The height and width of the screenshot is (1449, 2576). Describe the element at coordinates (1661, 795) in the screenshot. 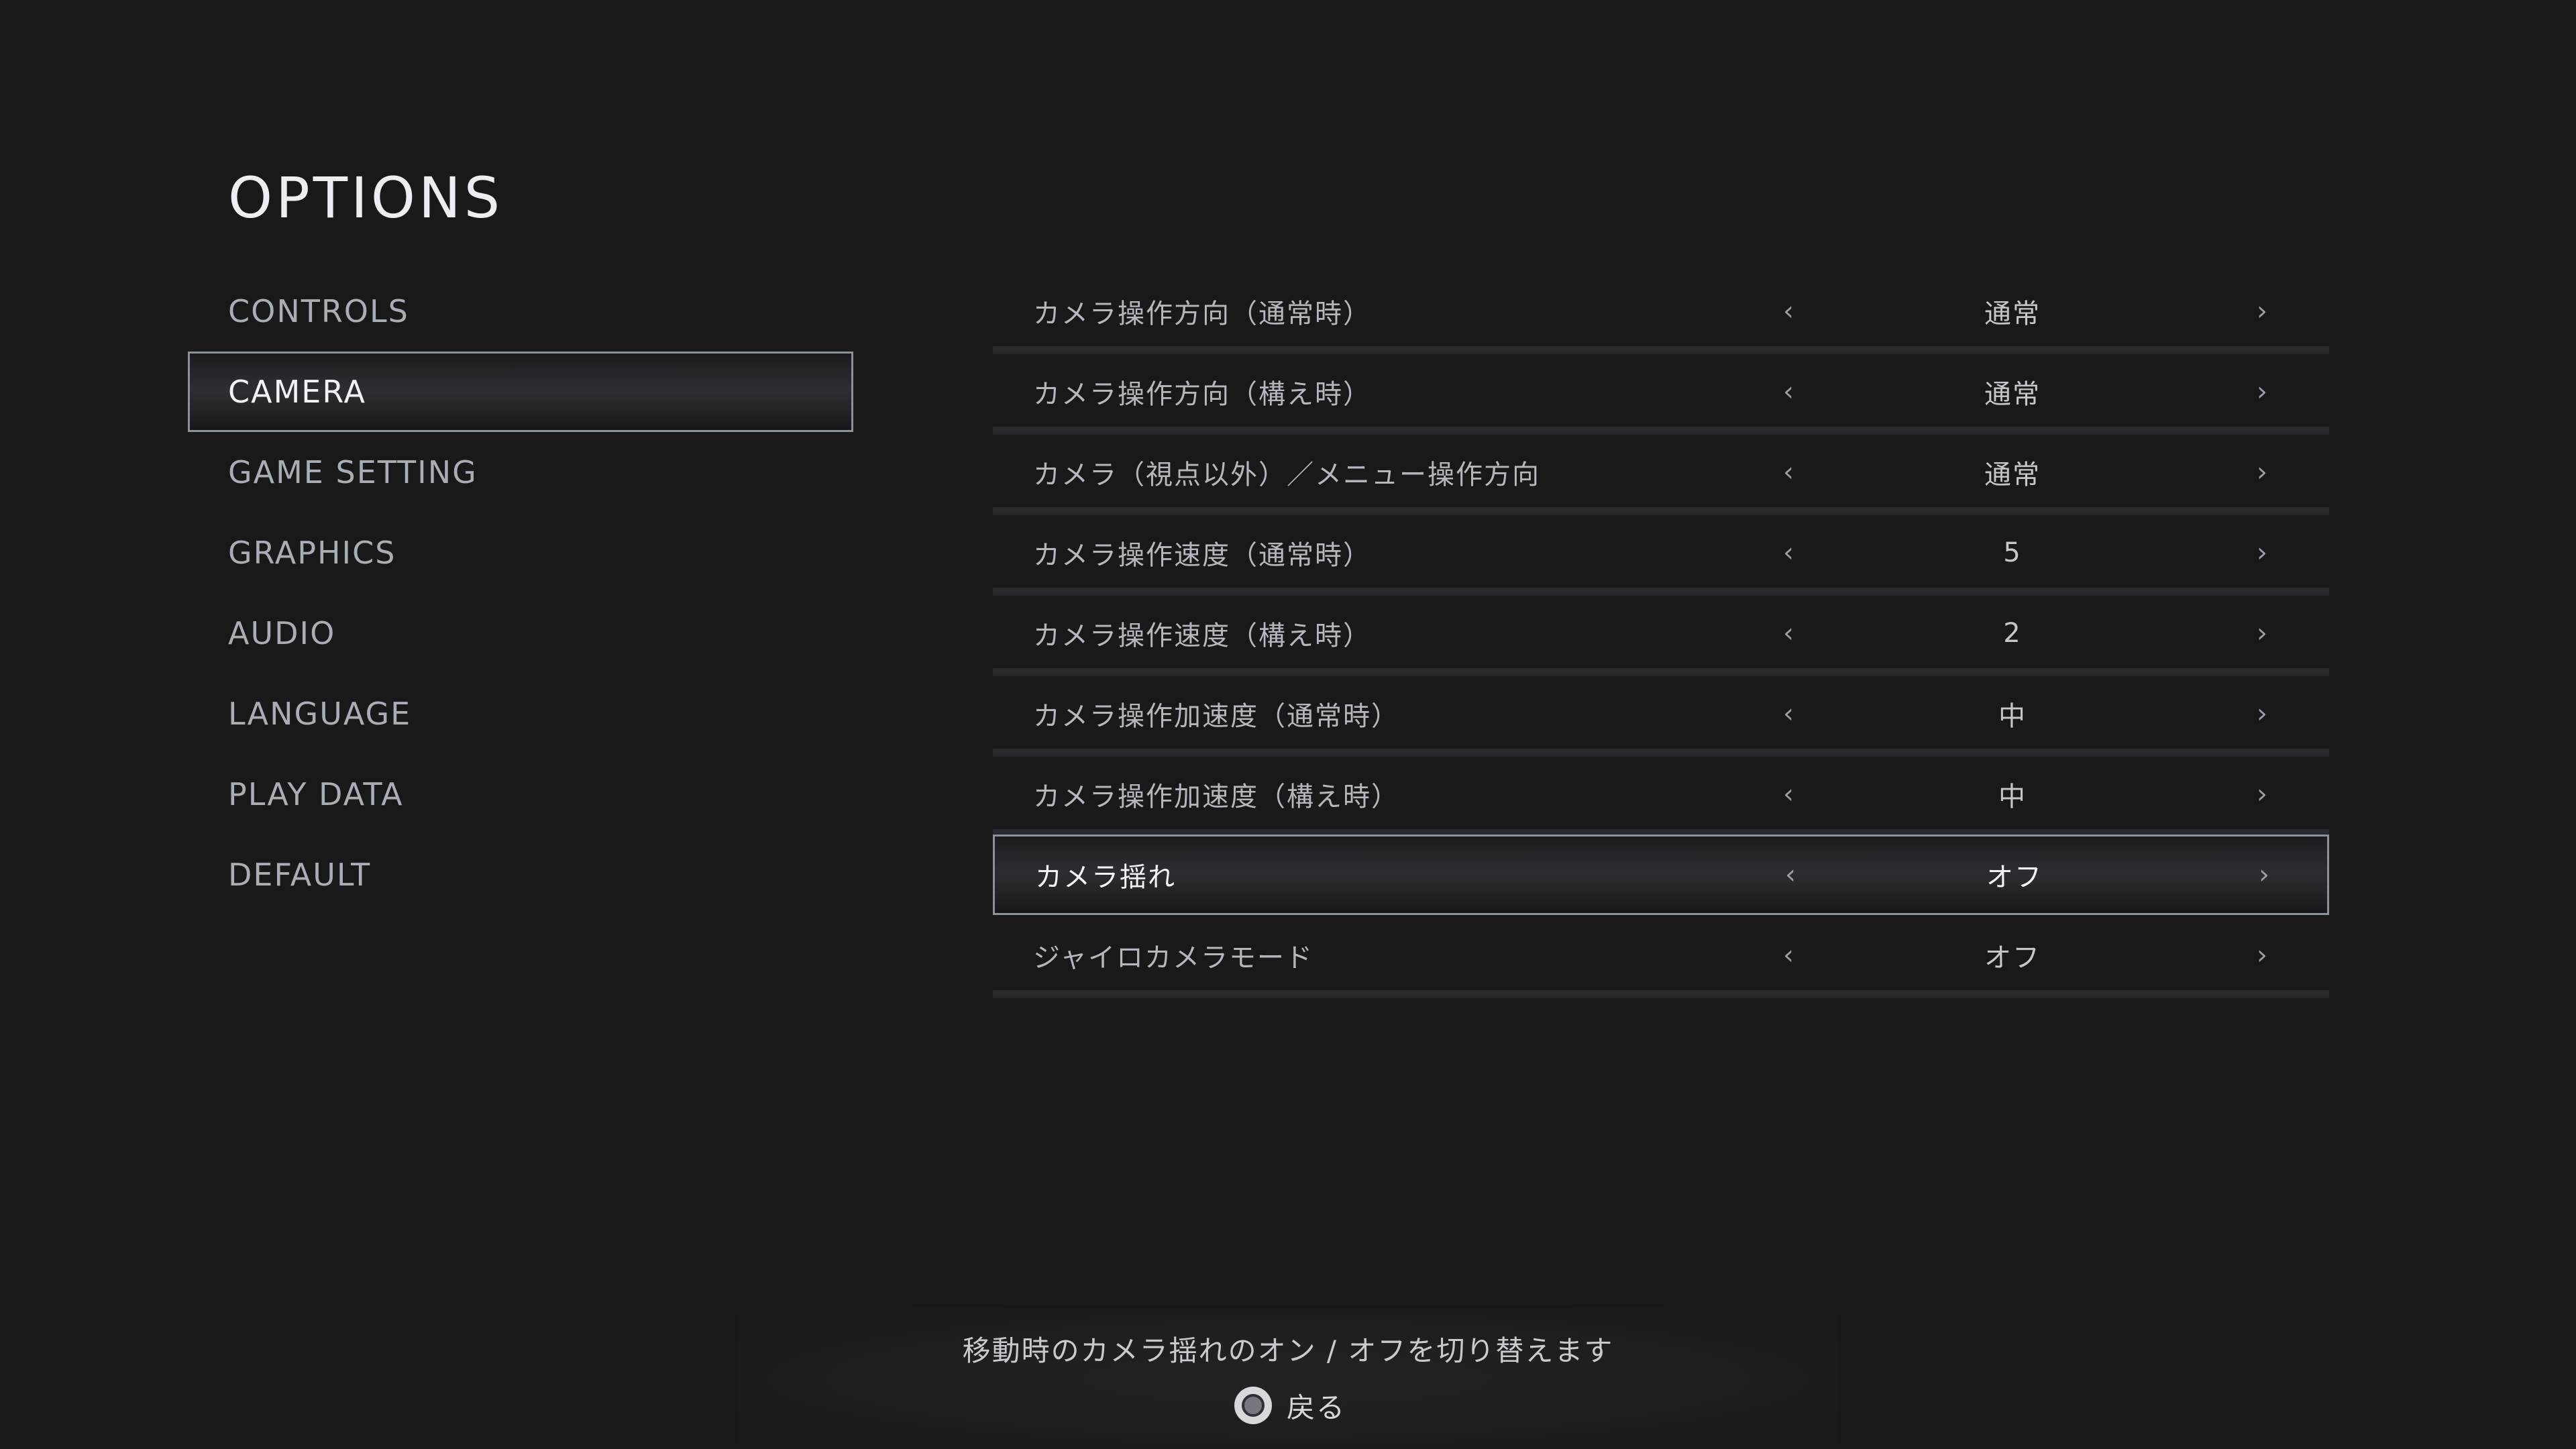

I see `setting-row-camera-accel-aim: カメラ操作加速度（構え時） ‹ 中 ›` at that location.